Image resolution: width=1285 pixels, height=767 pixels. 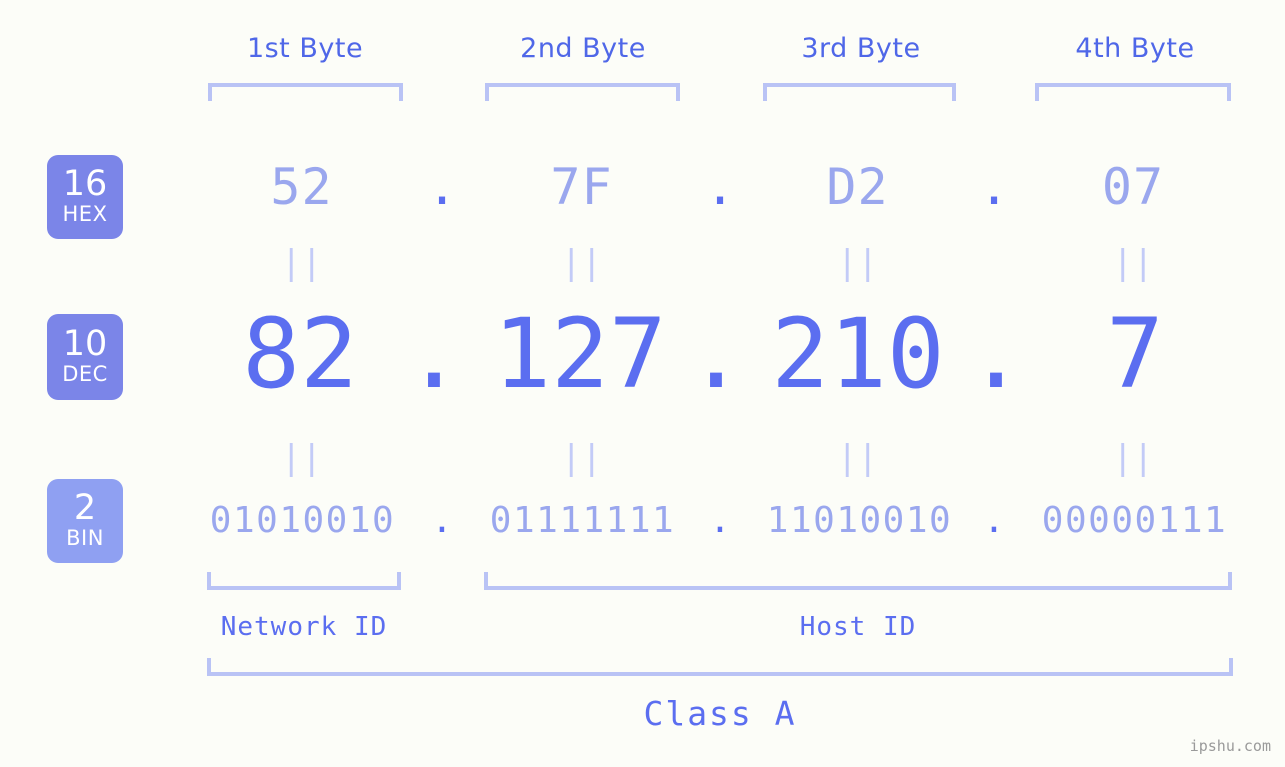 What do you see at coordinates (1134, 520) in the screenshot?
I see `bin-byte-4: 00000111` at bounding box center [1134, 520].